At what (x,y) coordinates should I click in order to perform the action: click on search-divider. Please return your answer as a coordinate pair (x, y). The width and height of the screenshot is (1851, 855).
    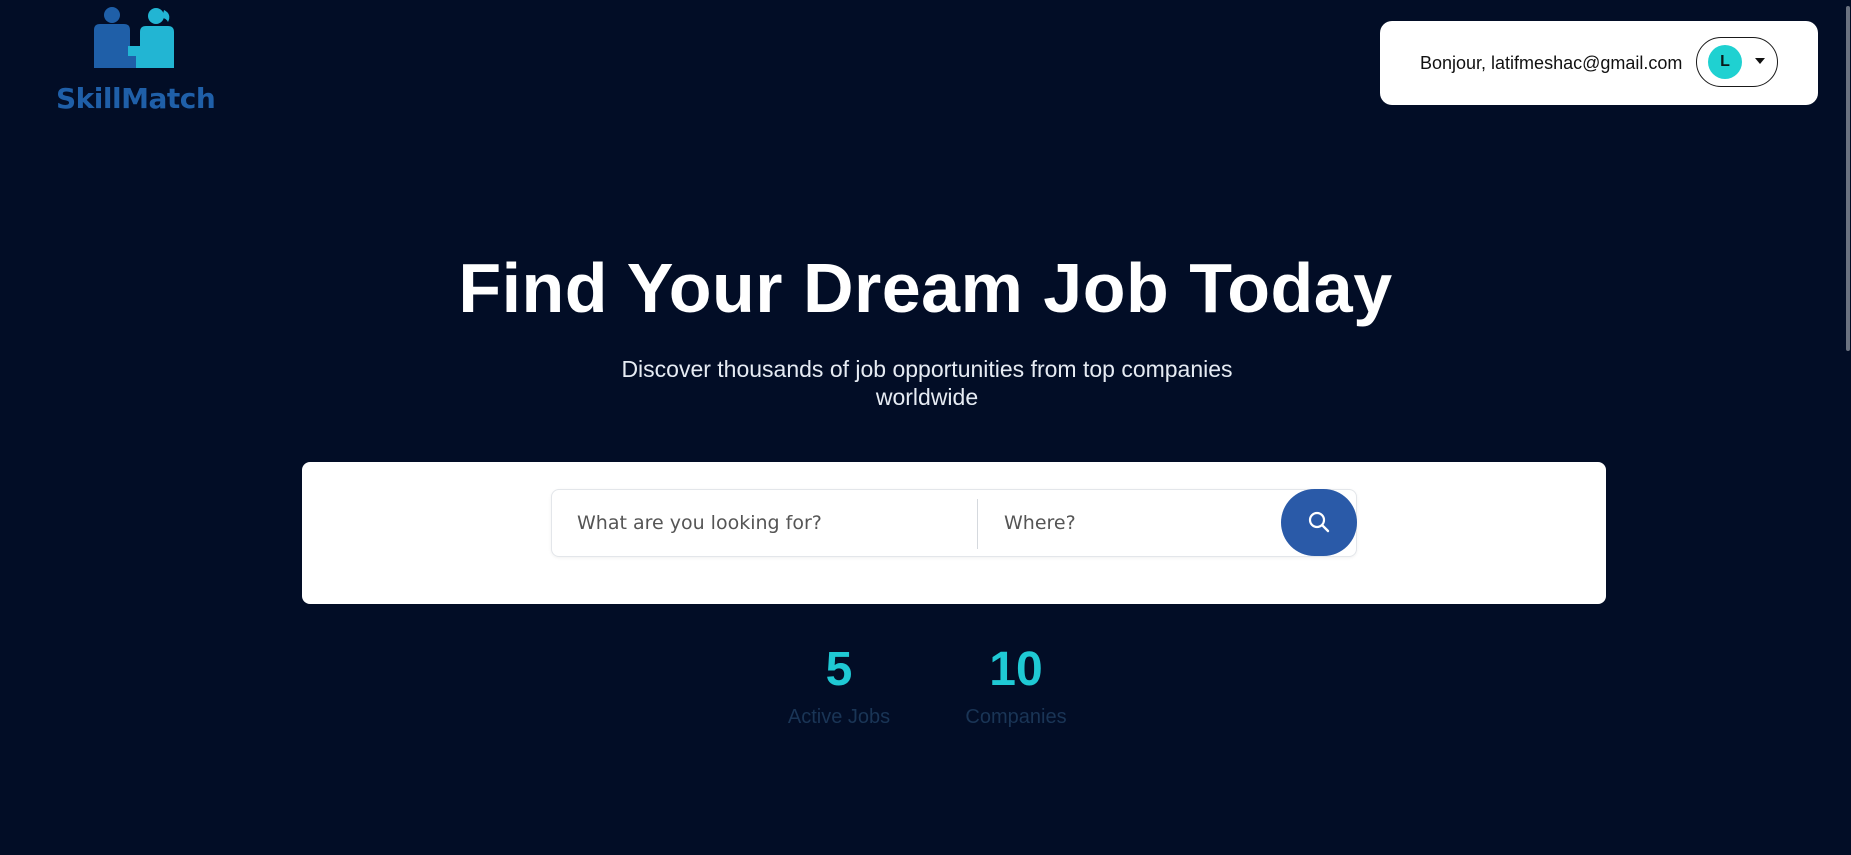
    Looking at the image, I should click on (977, 524).